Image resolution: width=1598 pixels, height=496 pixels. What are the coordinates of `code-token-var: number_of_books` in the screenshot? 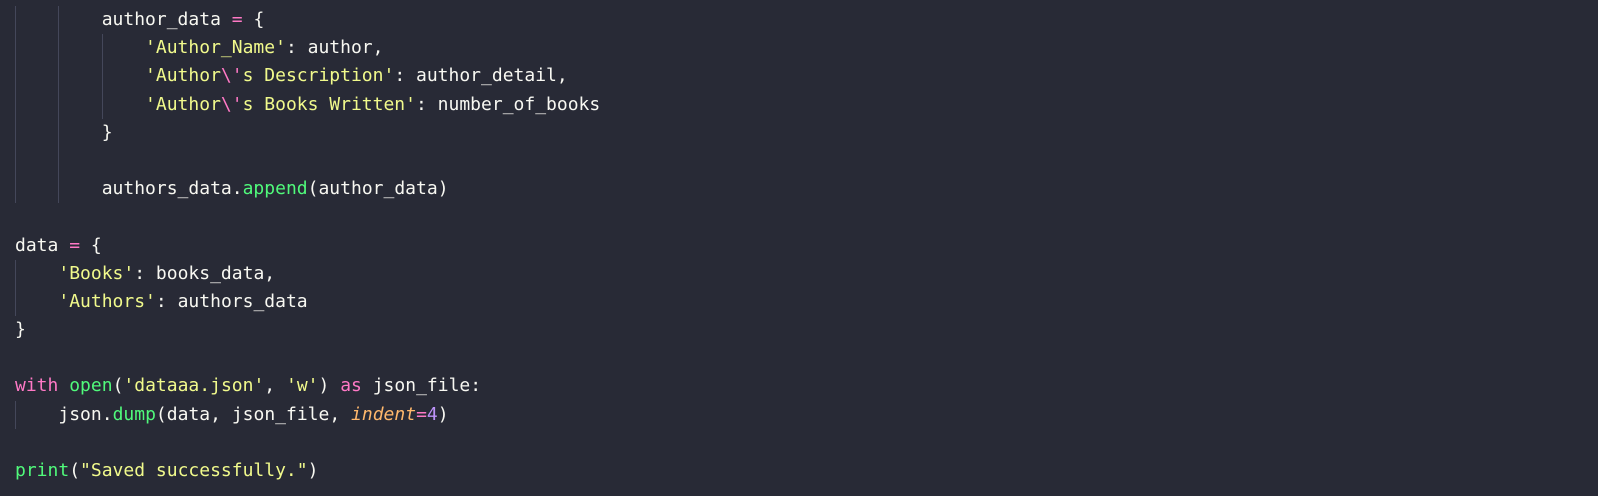 It's located at (519, 104).